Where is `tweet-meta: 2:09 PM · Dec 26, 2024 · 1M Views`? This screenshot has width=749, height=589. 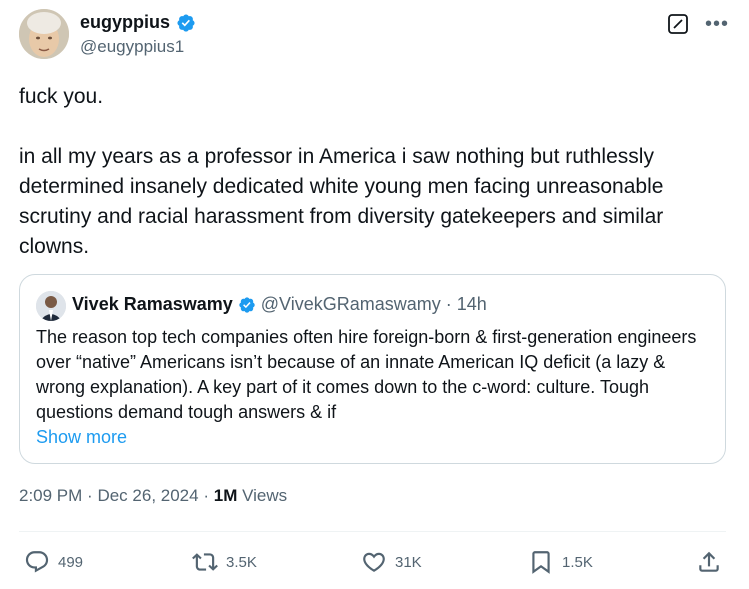
tweet-meta: 2:09 PM · Dec 26, 2024 · 1M Views is located at coordinates (153, 496).